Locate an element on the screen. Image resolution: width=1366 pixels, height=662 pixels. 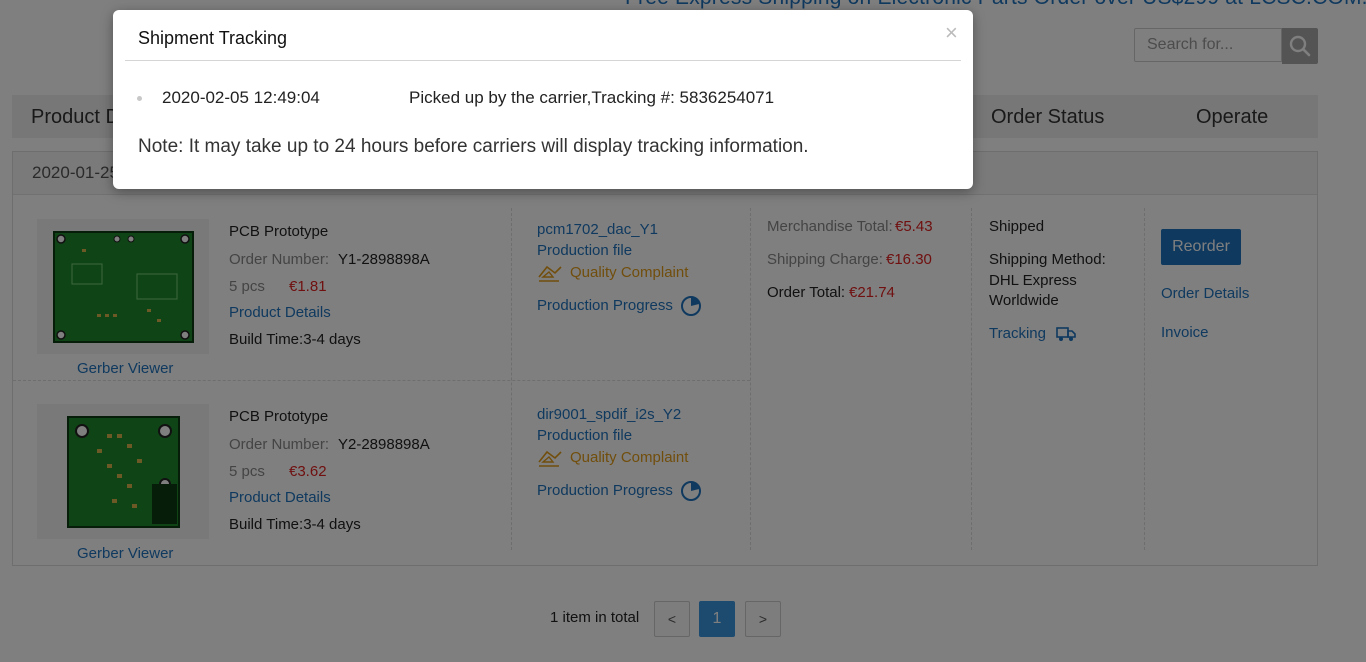
dialog-title: Shipment Tracking is located at coordinates (213, 38).